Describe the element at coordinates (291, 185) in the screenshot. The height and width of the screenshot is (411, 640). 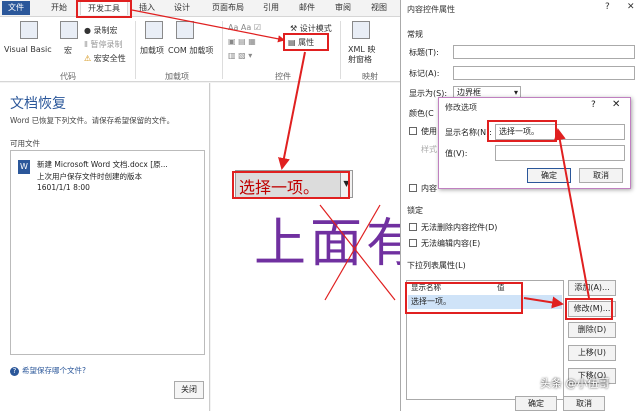
I see `annotation-control-box` at that location.